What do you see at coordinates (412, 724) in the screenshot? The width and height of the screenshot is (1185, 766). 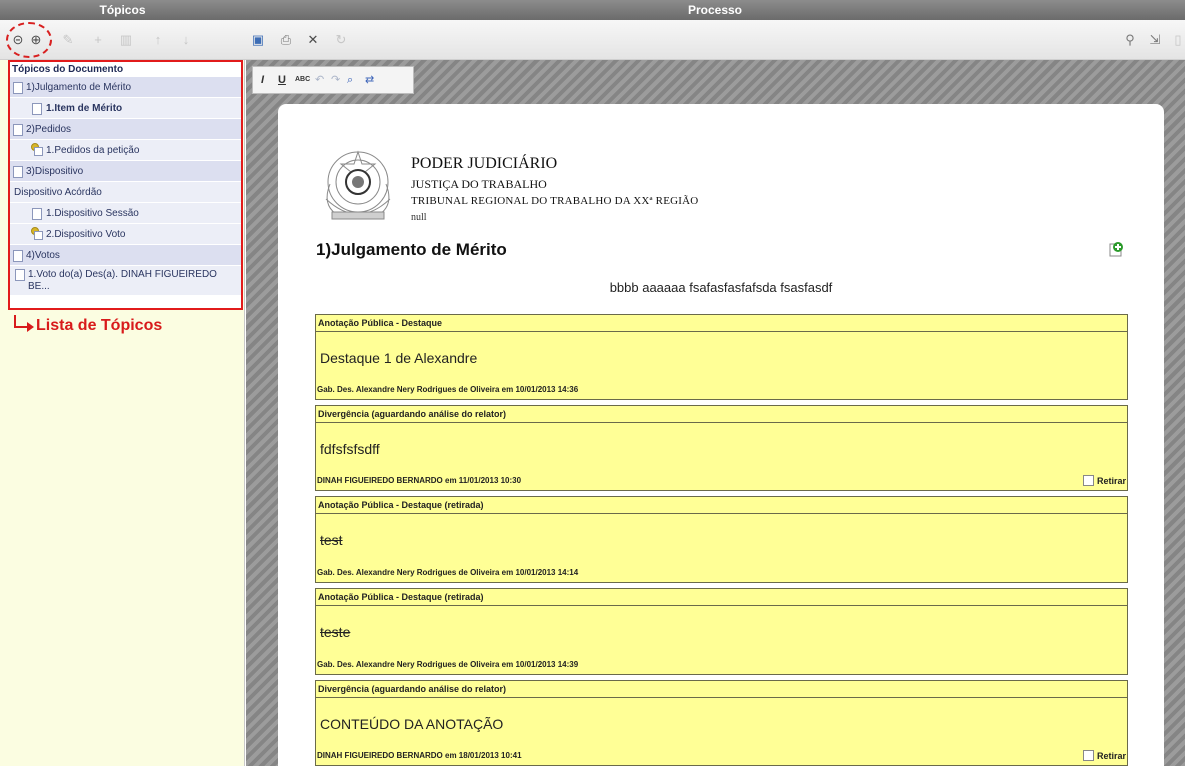 I see `annotation-body: CONTEÚDO DA ANOTAÇÃO` at bounding box center [412, 724].